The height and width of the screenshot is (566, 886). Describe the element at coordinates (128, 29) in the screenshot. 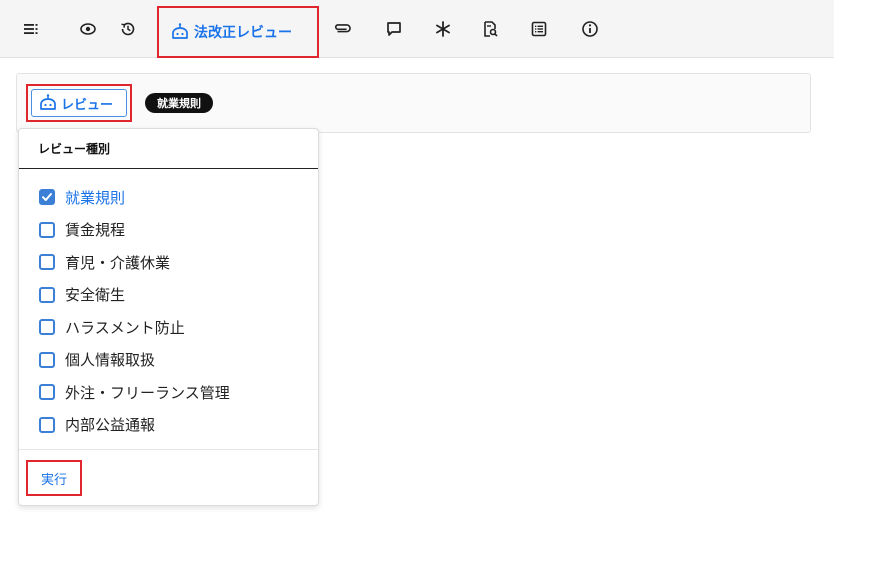

I see `history-icon` at that location.